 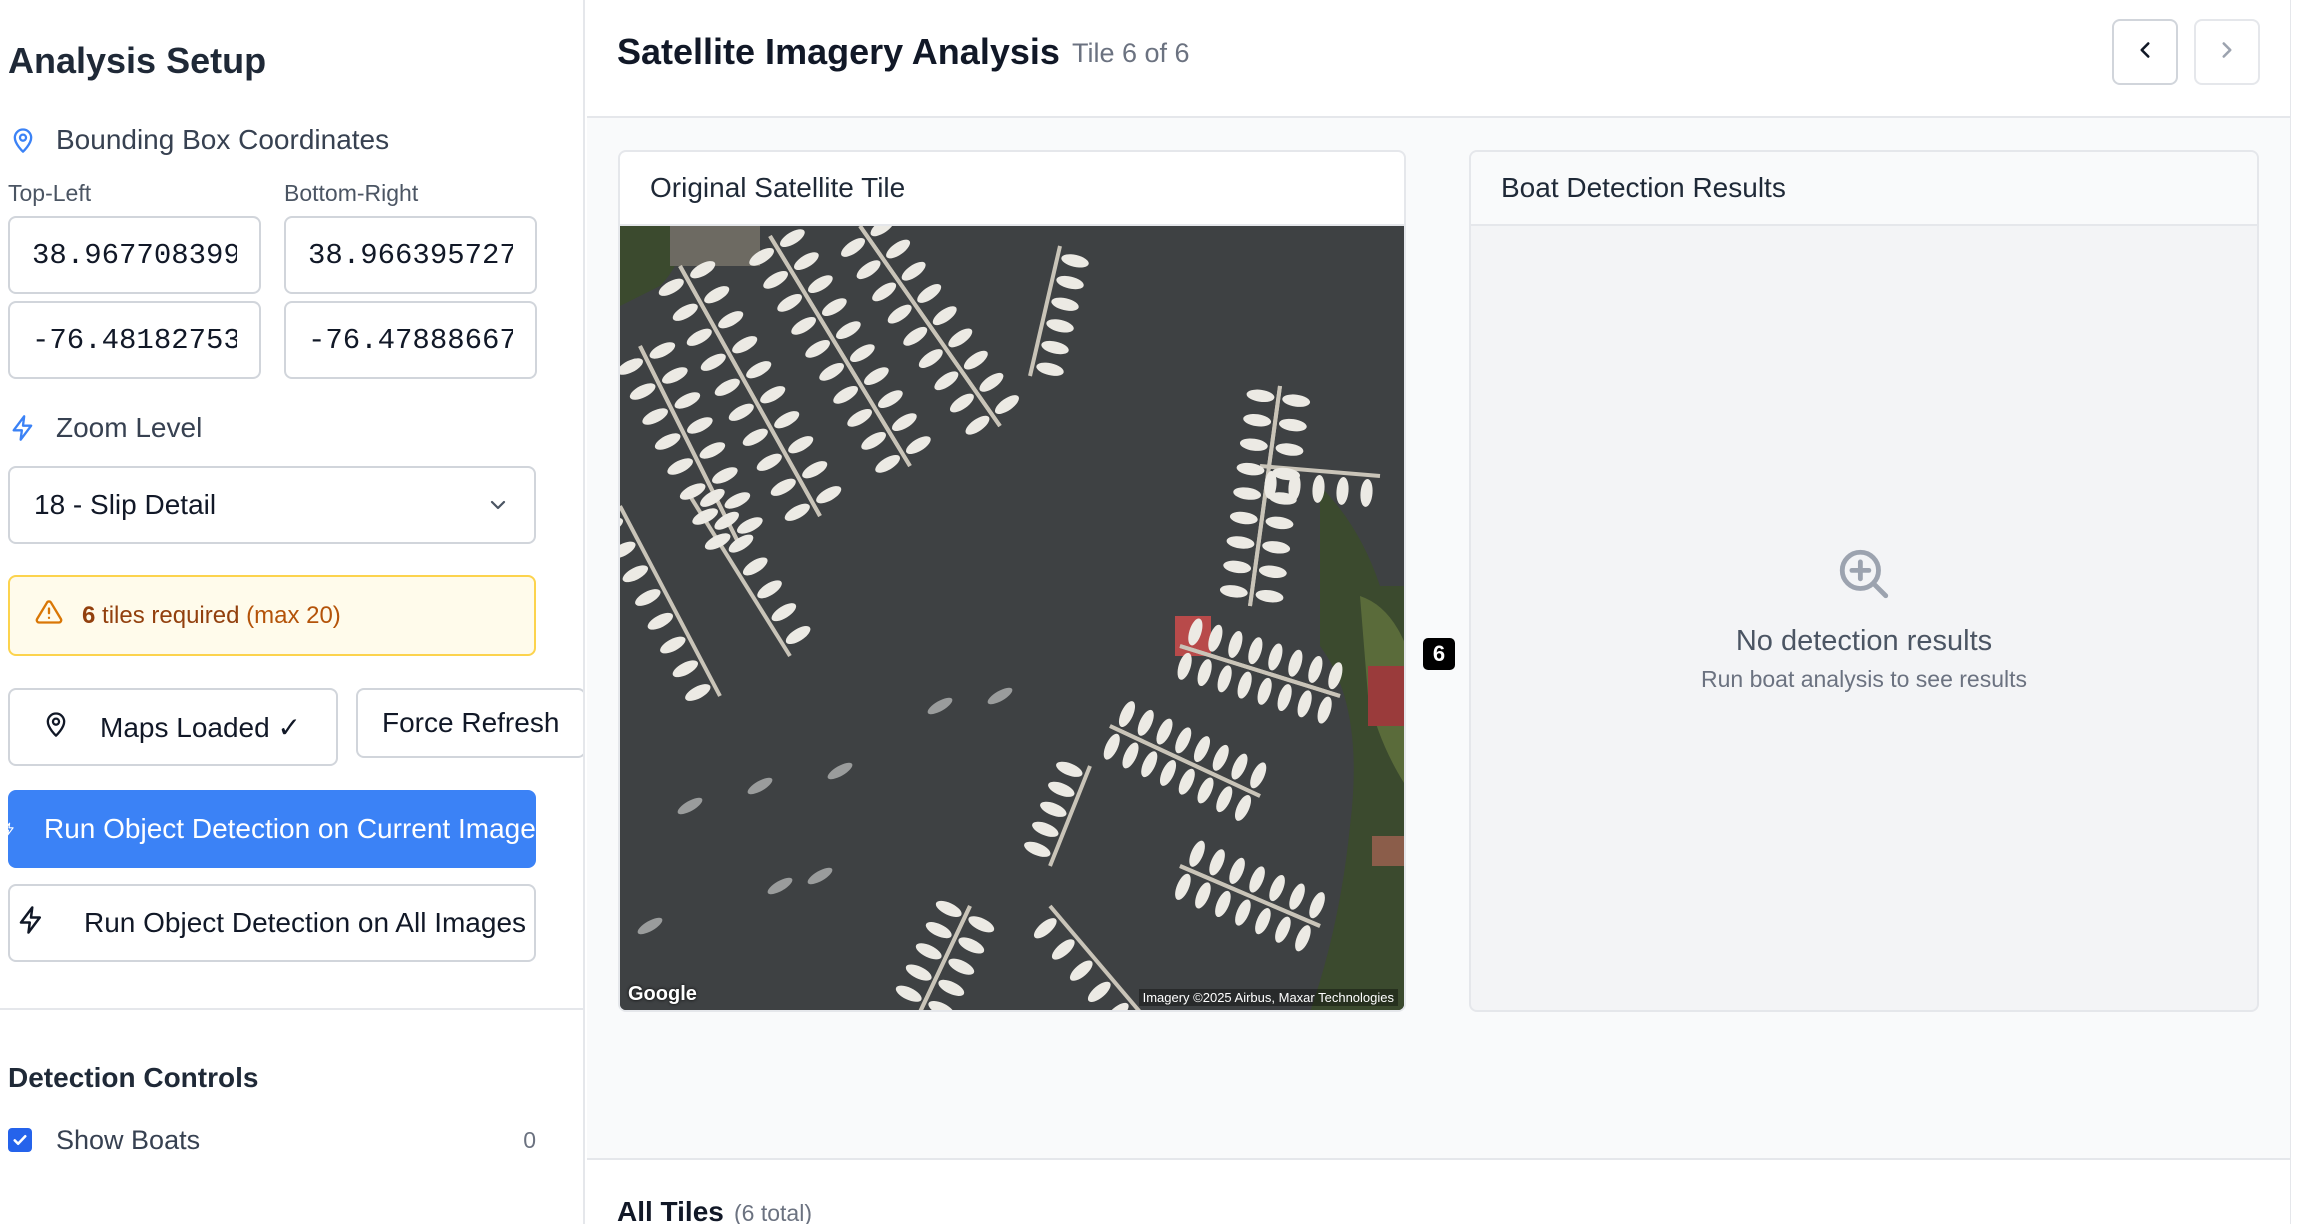 I want to click on chevron-down-icon, so click(x=498, y=505).